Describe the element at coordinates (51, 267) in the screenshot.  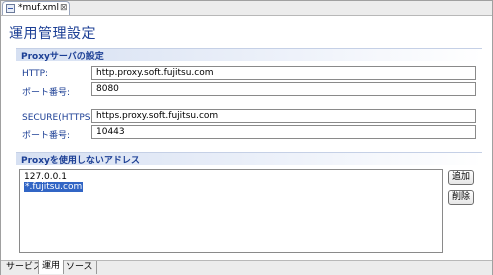
I see `tab-operation: 運用` at that location.